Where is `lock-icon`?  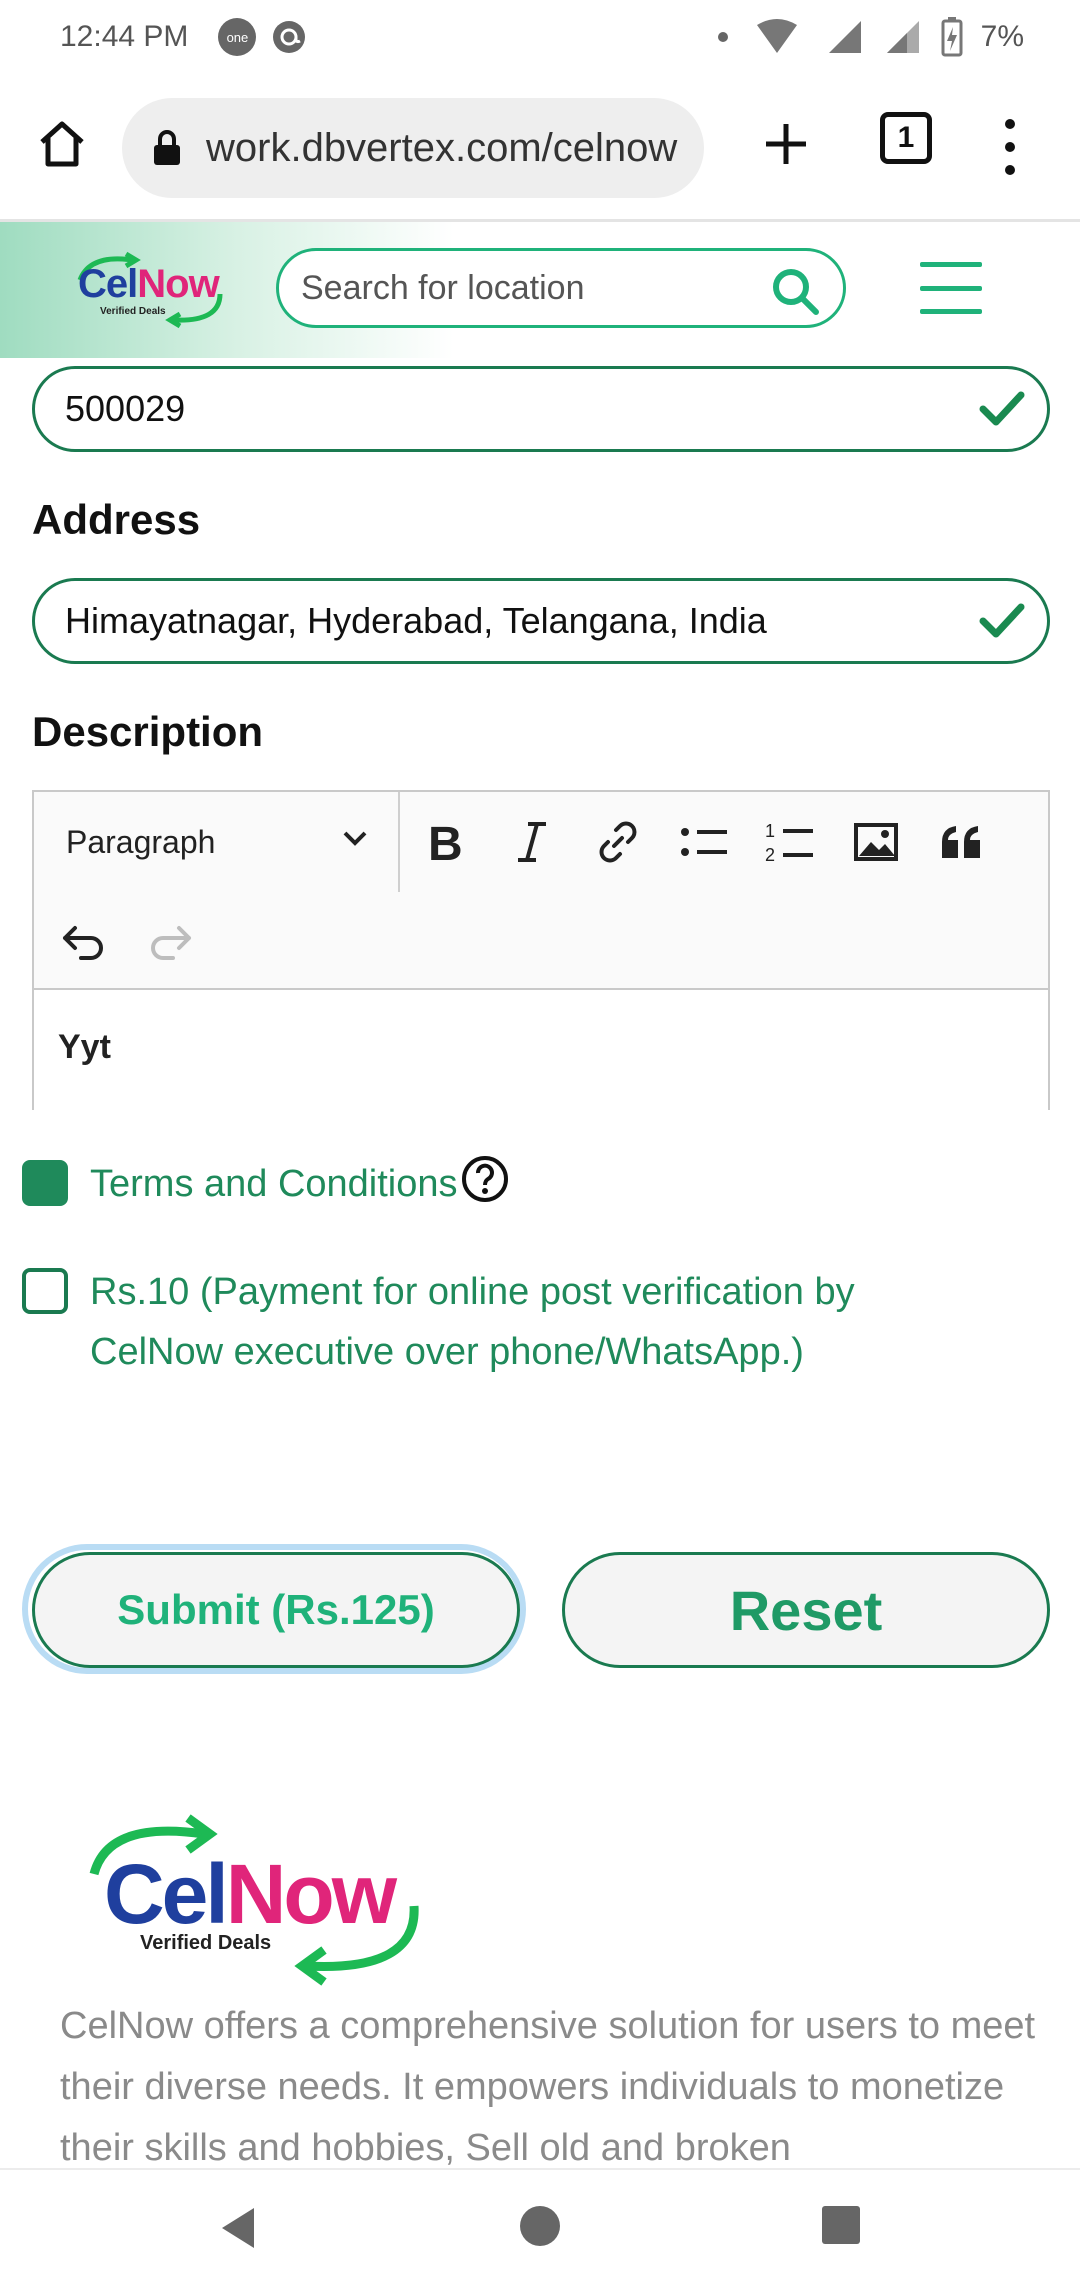 lock-icon is located at coordinates (167, 147).